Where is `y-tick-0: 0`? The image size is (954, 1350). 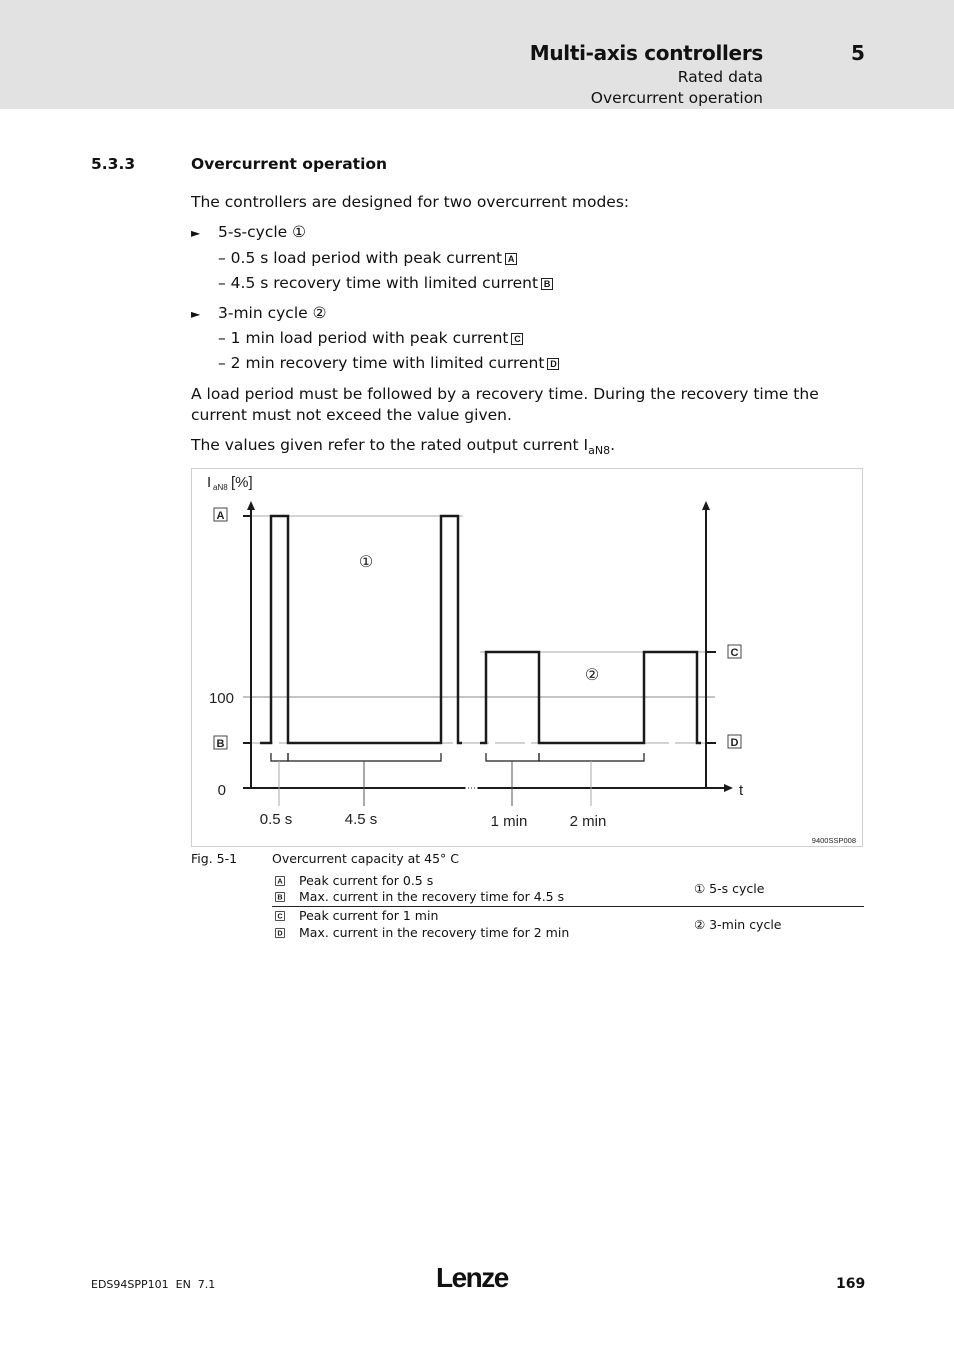
y-tick-0: 0 is located at coordinates (222, 790).